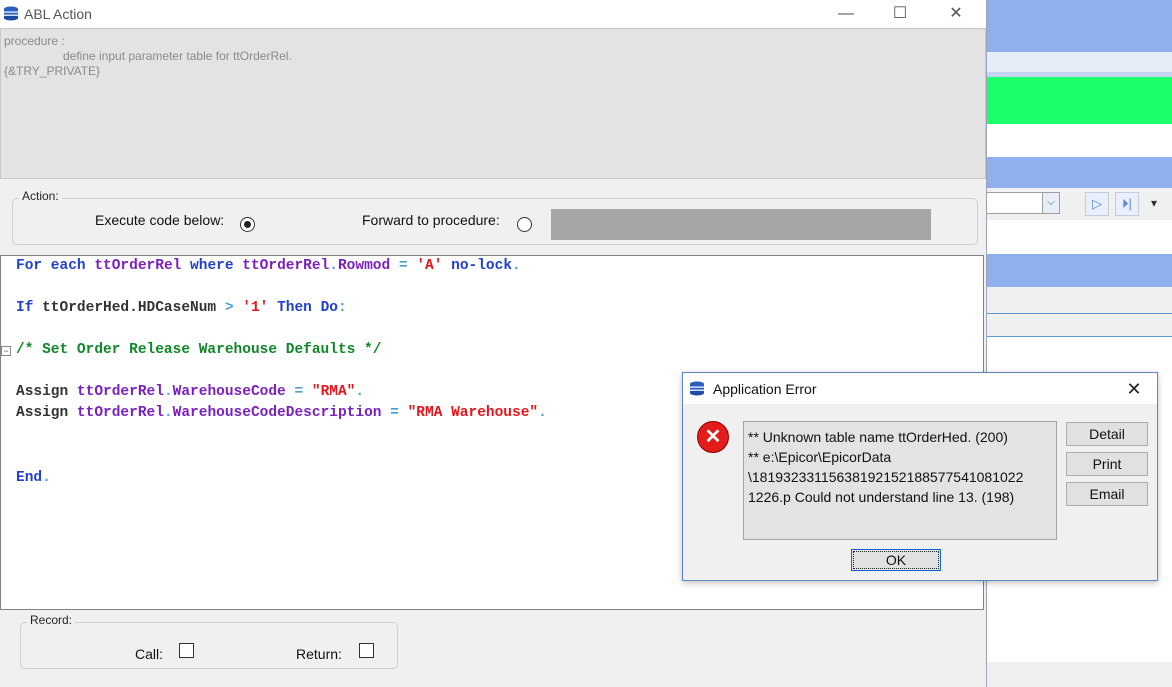 The height and width of the screenshot is (687, 1172). What do you see at coordinates (741, 224) in the screenshot?
I see `forward-procedure-field` at bounding box center [741, 224].